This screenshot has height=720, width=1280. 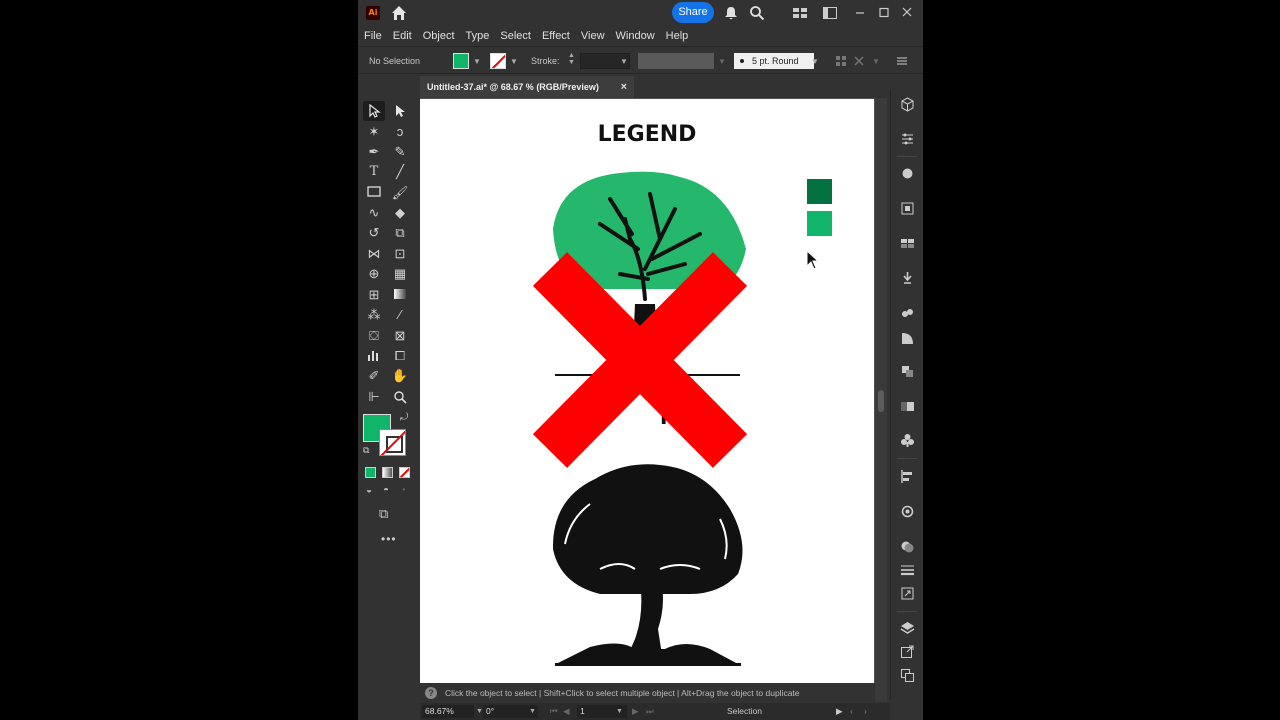 I want to click on pen-tool-icon: ✒, so click(x=374, y=152).